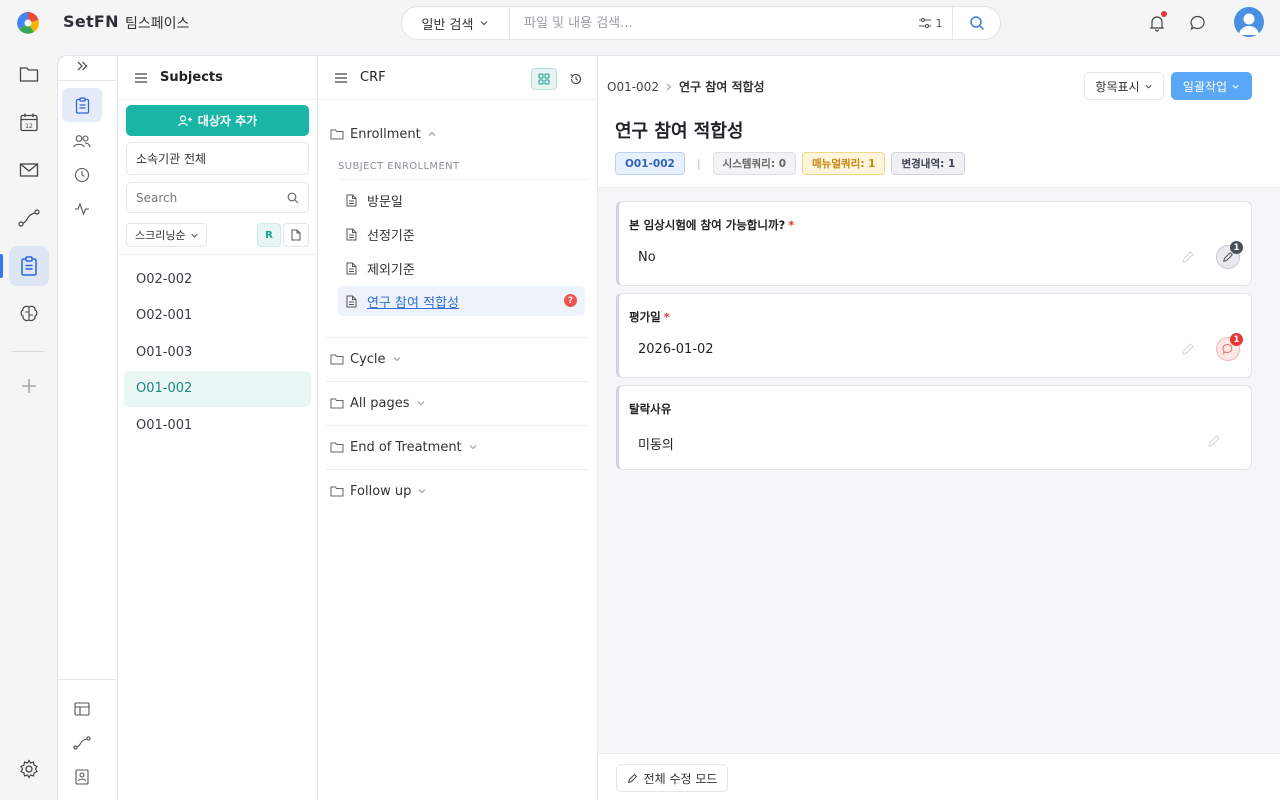 Image resolution: width=1280 pixels, height=800 pixels. What do you see at coordinates (1249, 22) in the screenshot?
I see `avatar` at bounding box center [1249, 22].